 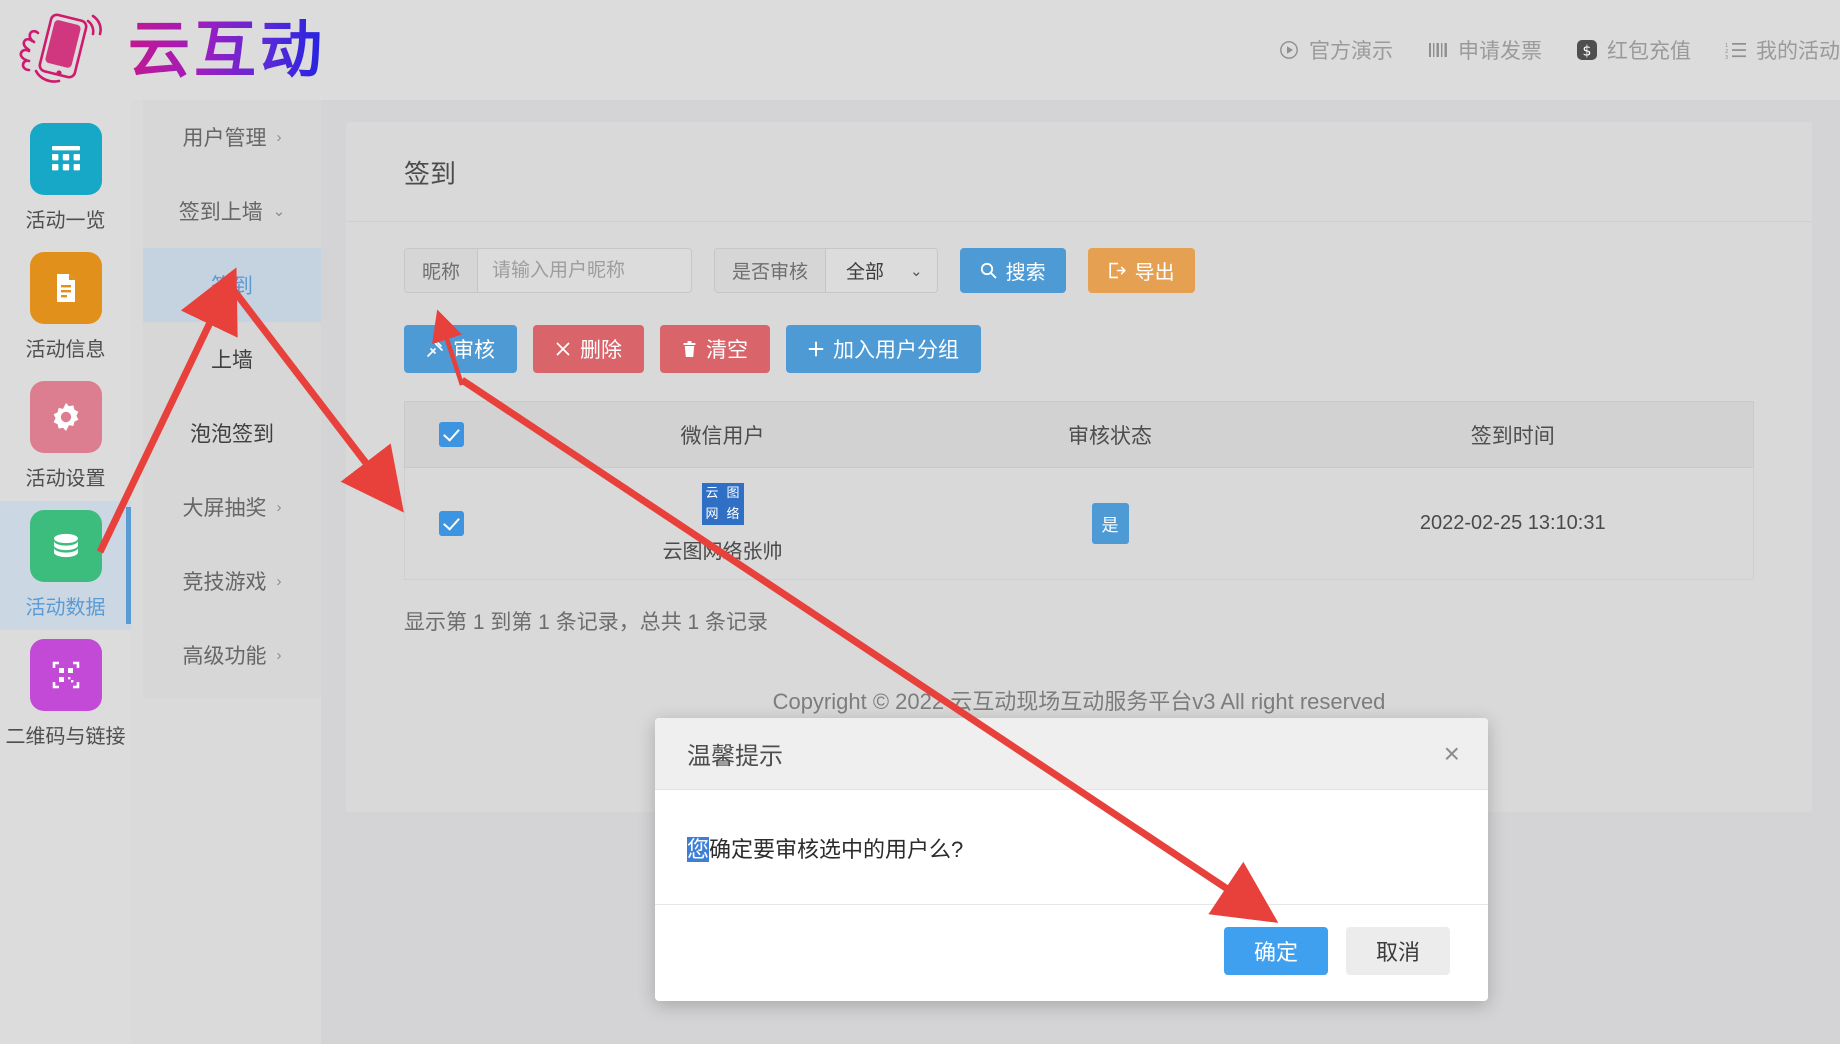 What do you see at coordinates (1452, 753) in the screenshot?
I see `close-icon: ×` at bounding box center [1452, 753].